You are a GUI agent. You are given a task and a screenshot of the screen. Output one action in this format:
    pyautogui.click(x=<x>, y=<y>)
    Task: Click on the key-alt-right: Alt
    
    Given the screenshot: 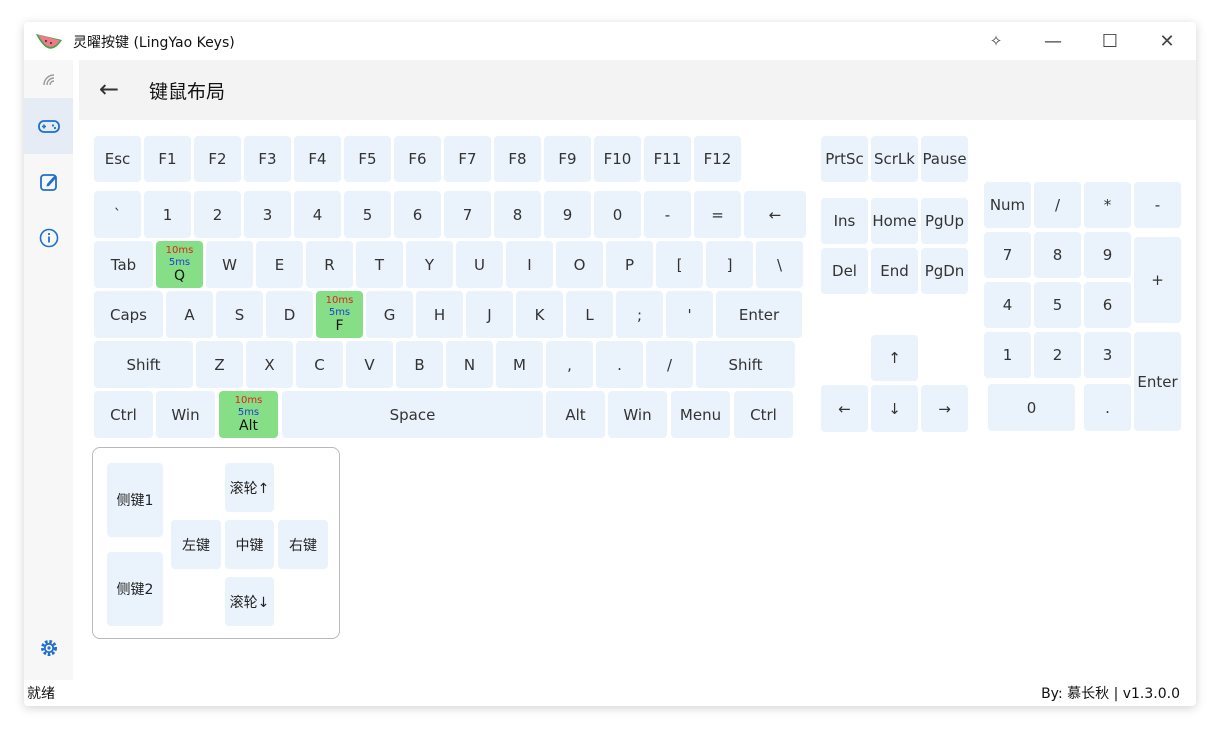 What is the action you would take?
    pyautogui.click(x=575, y=414)
    